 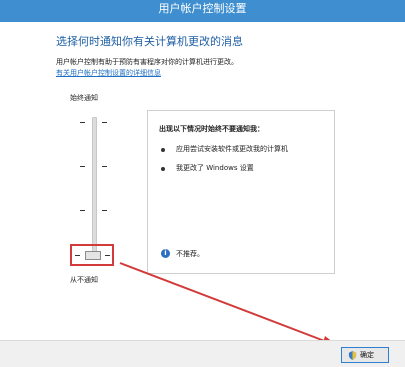 I want to click on notification-slider-track, so click(x=94, y=187).